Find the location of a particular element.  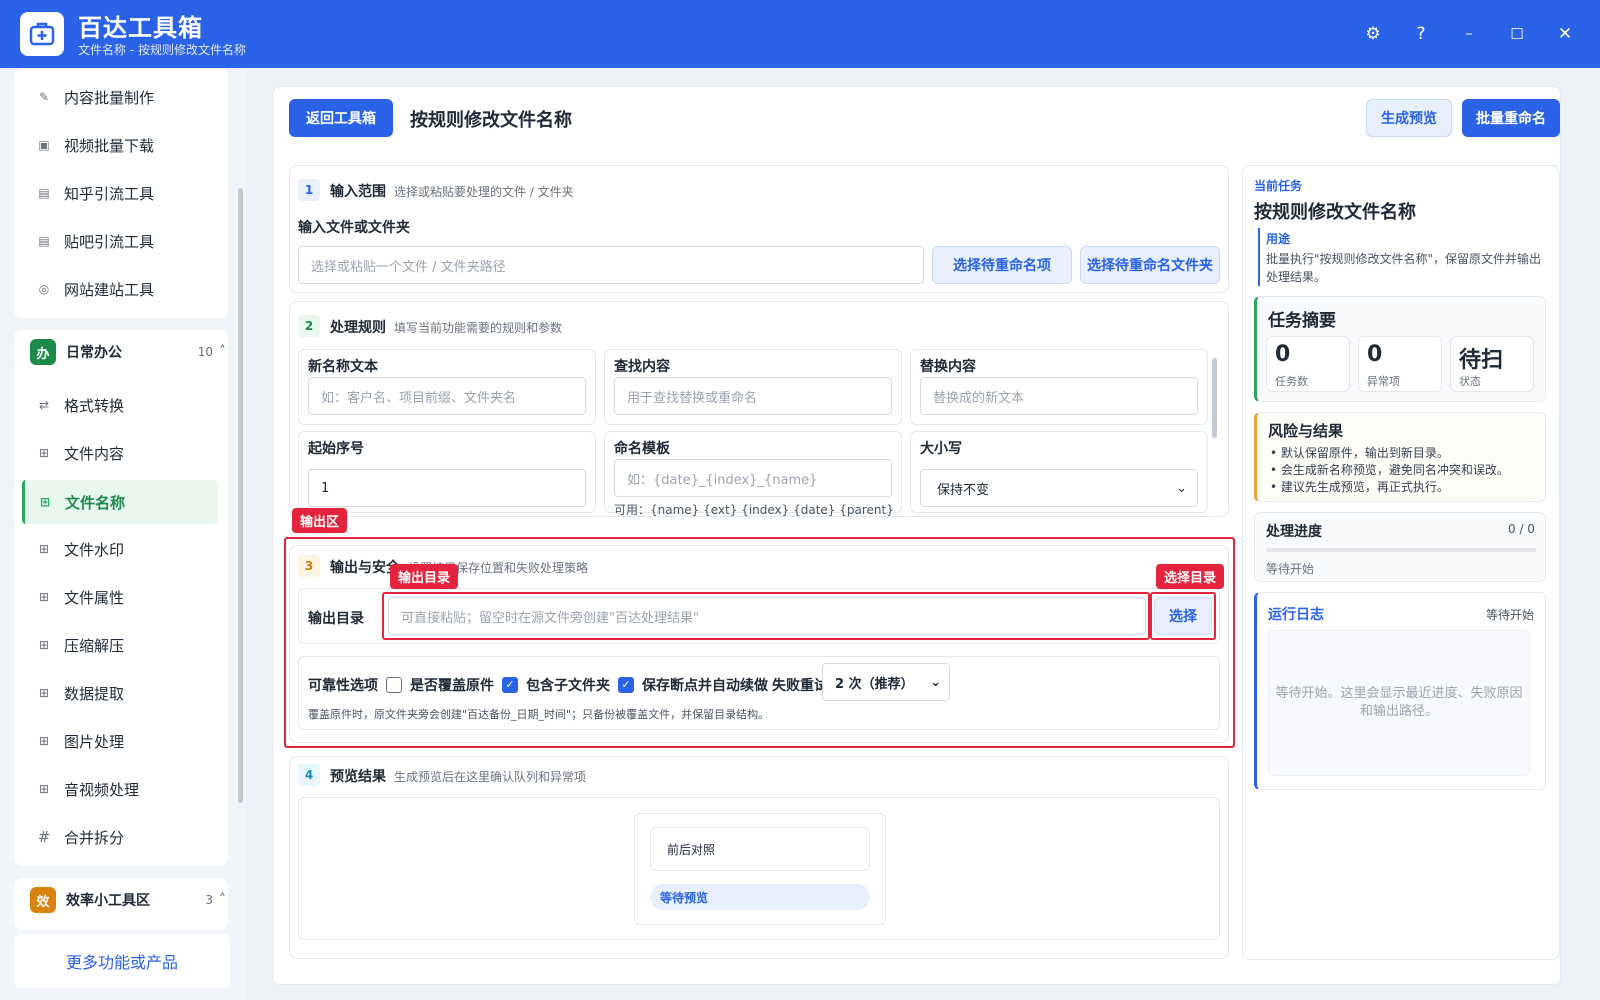

generate-preview-button: 生成预览 is located at coordinates (1409, 118).